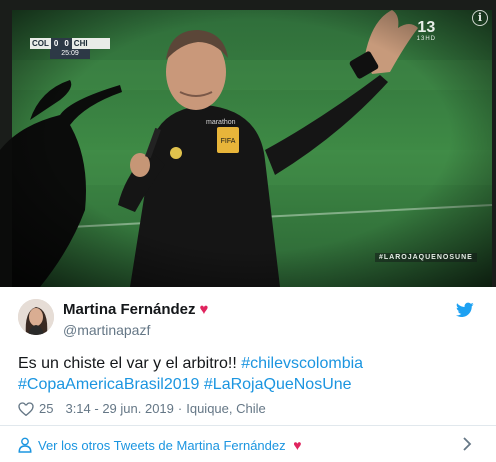 The width and height of the screenshot is (496, 462). Describe the element at coordinates (108, 384) in the screenshot. I see `hashtag-link: #CopaAmericaBrasil2019` at that location.